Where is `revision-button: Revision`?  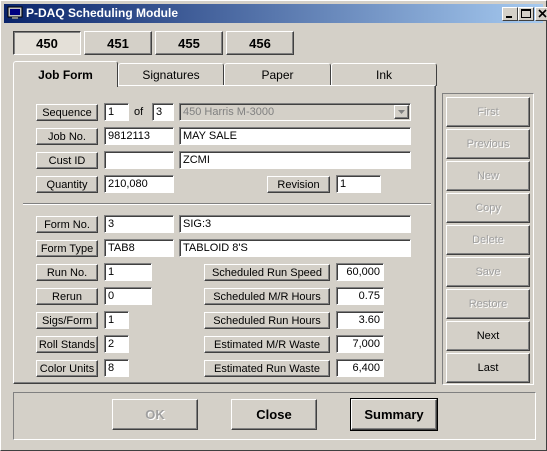
revision-button: Revision is located at coordinates (298, 184).